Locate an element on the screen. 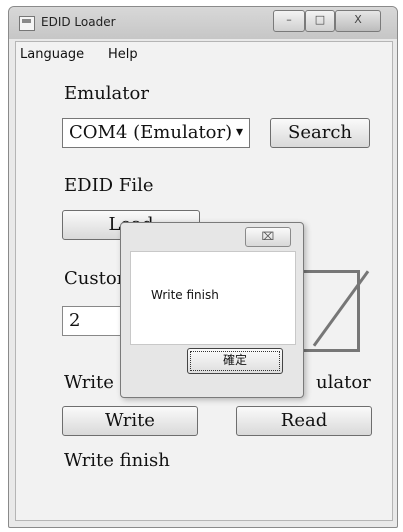  maximize-button: □ is located at coordinates (320, 21).